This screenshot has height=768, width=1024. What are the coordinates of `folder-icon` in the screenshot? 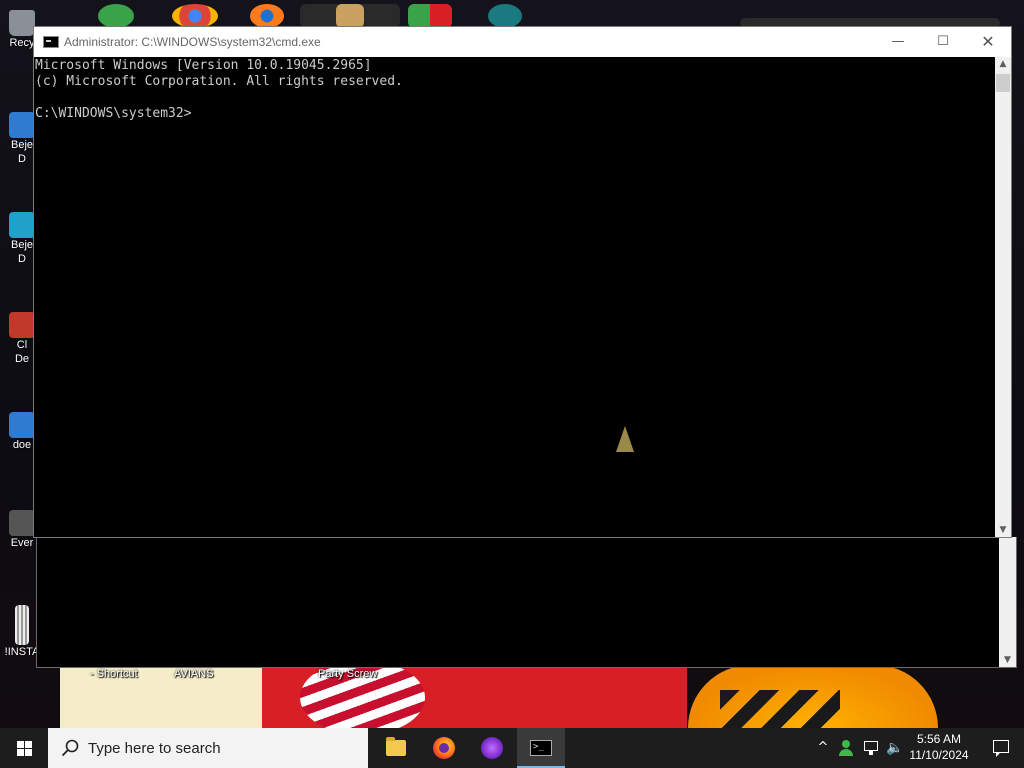 It's located at (396, 746).